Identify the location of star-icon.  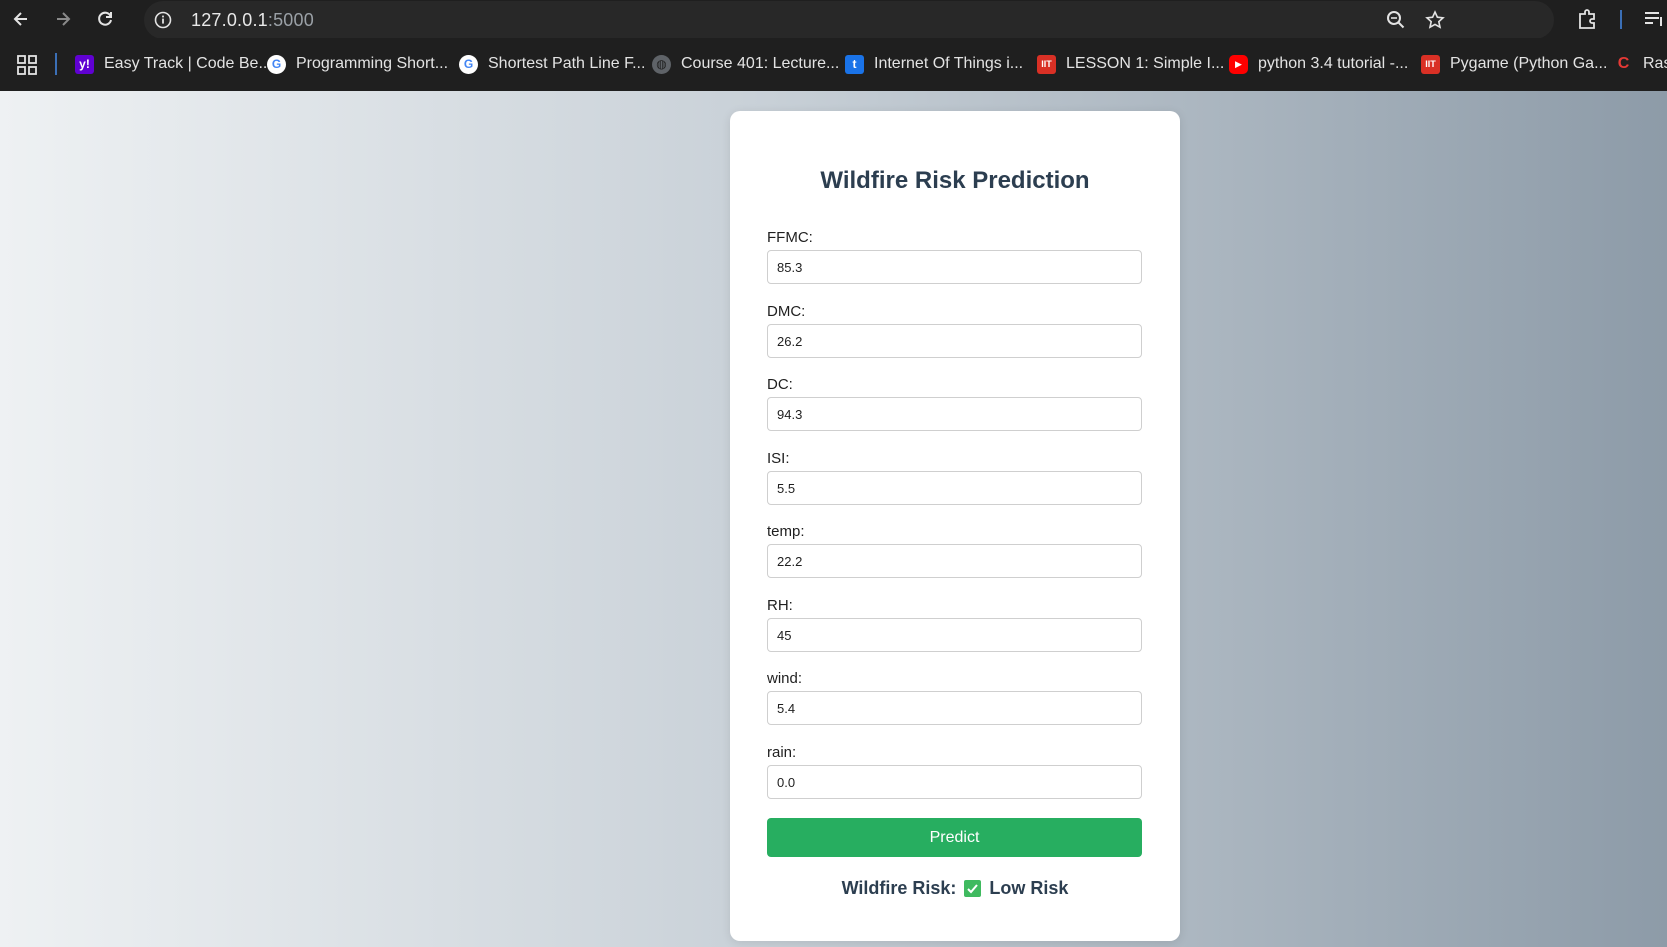
(1435, 20).